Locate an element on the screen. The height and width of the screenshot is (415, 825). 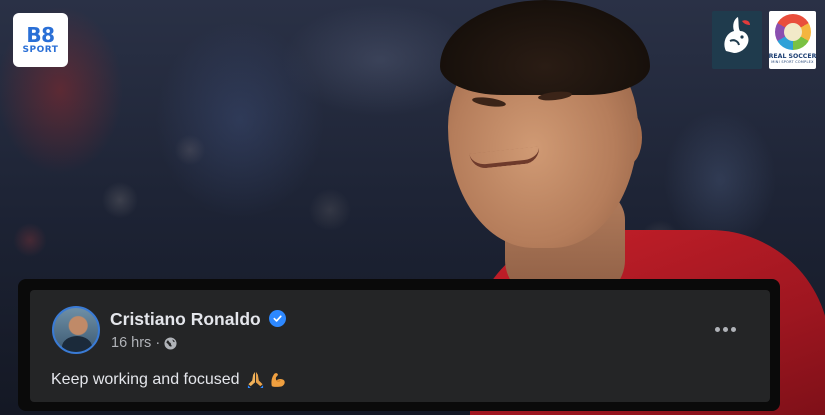
post-text: Keep working and focused is located at coordinates (145, 379).